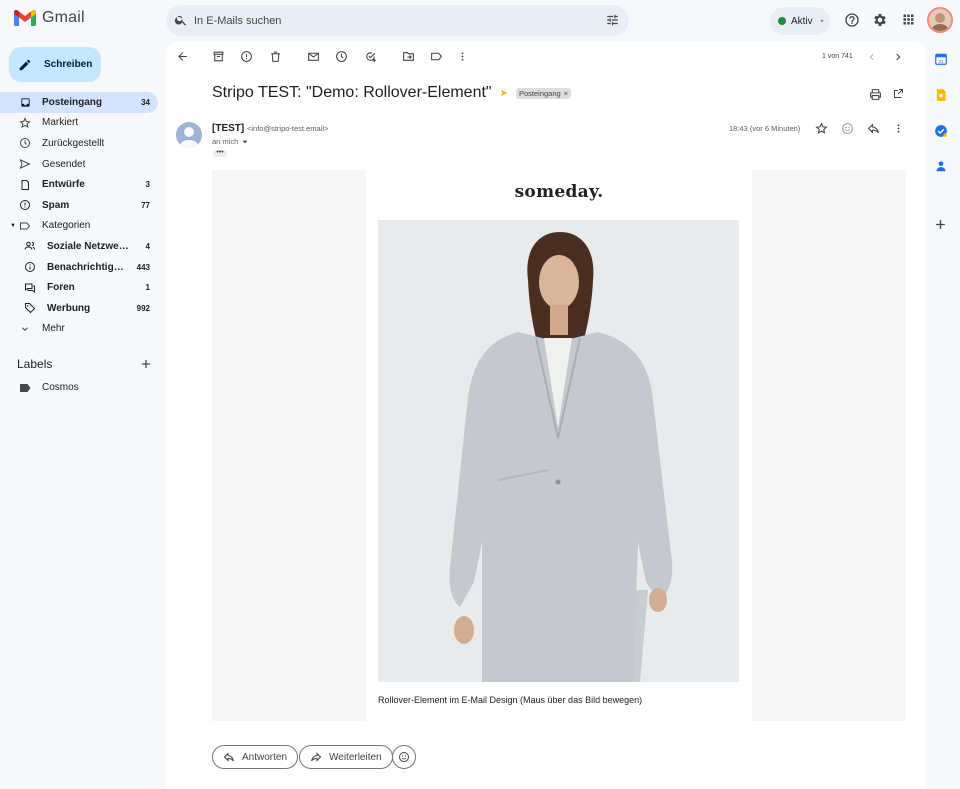 The image size is (960, 789). Describe the element at coordinates (316, 757) in the screenshot. I see `forward-icon` at that location.